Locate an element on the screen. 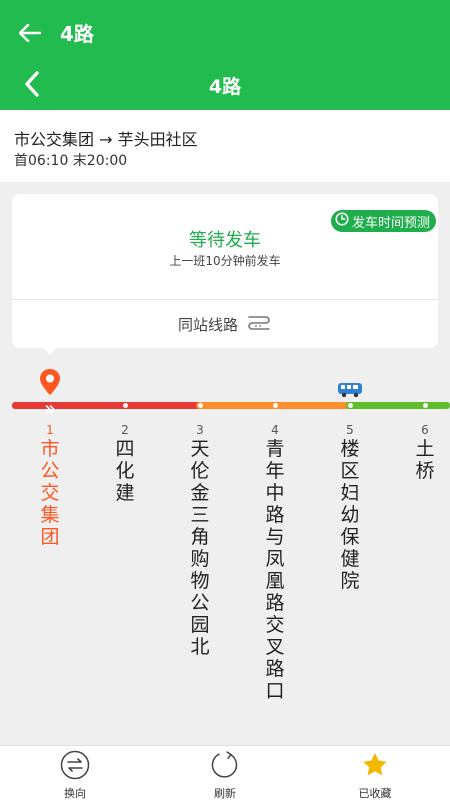  stop-number: 5 is located at coordinates (350, 430).